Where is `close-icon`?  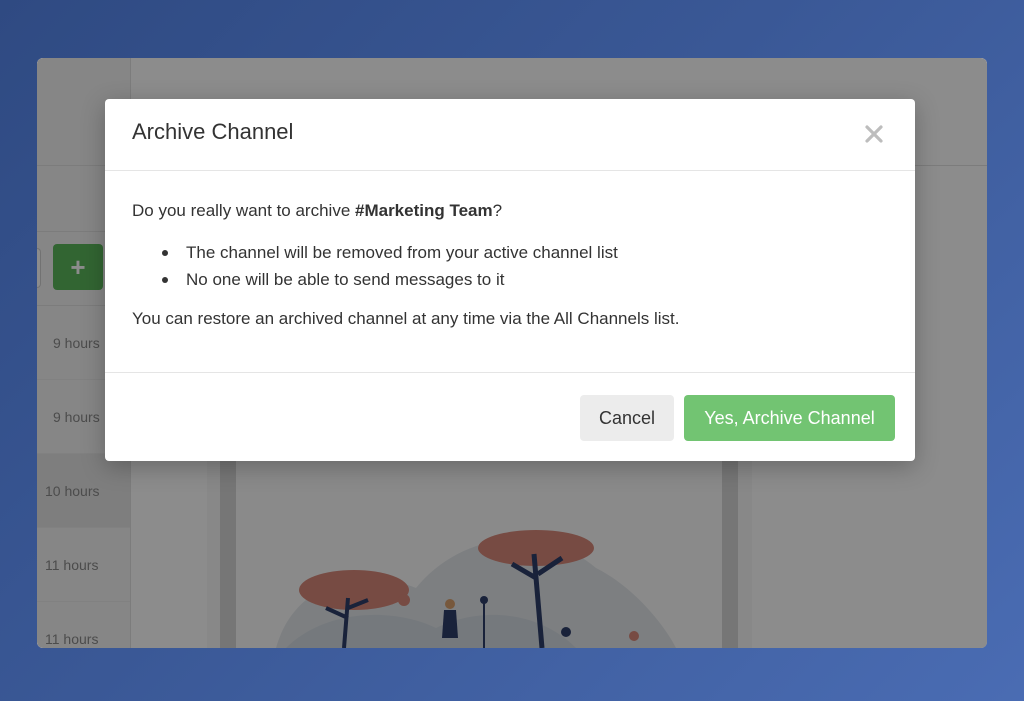 close-icon is located at coordinates (874, 134).